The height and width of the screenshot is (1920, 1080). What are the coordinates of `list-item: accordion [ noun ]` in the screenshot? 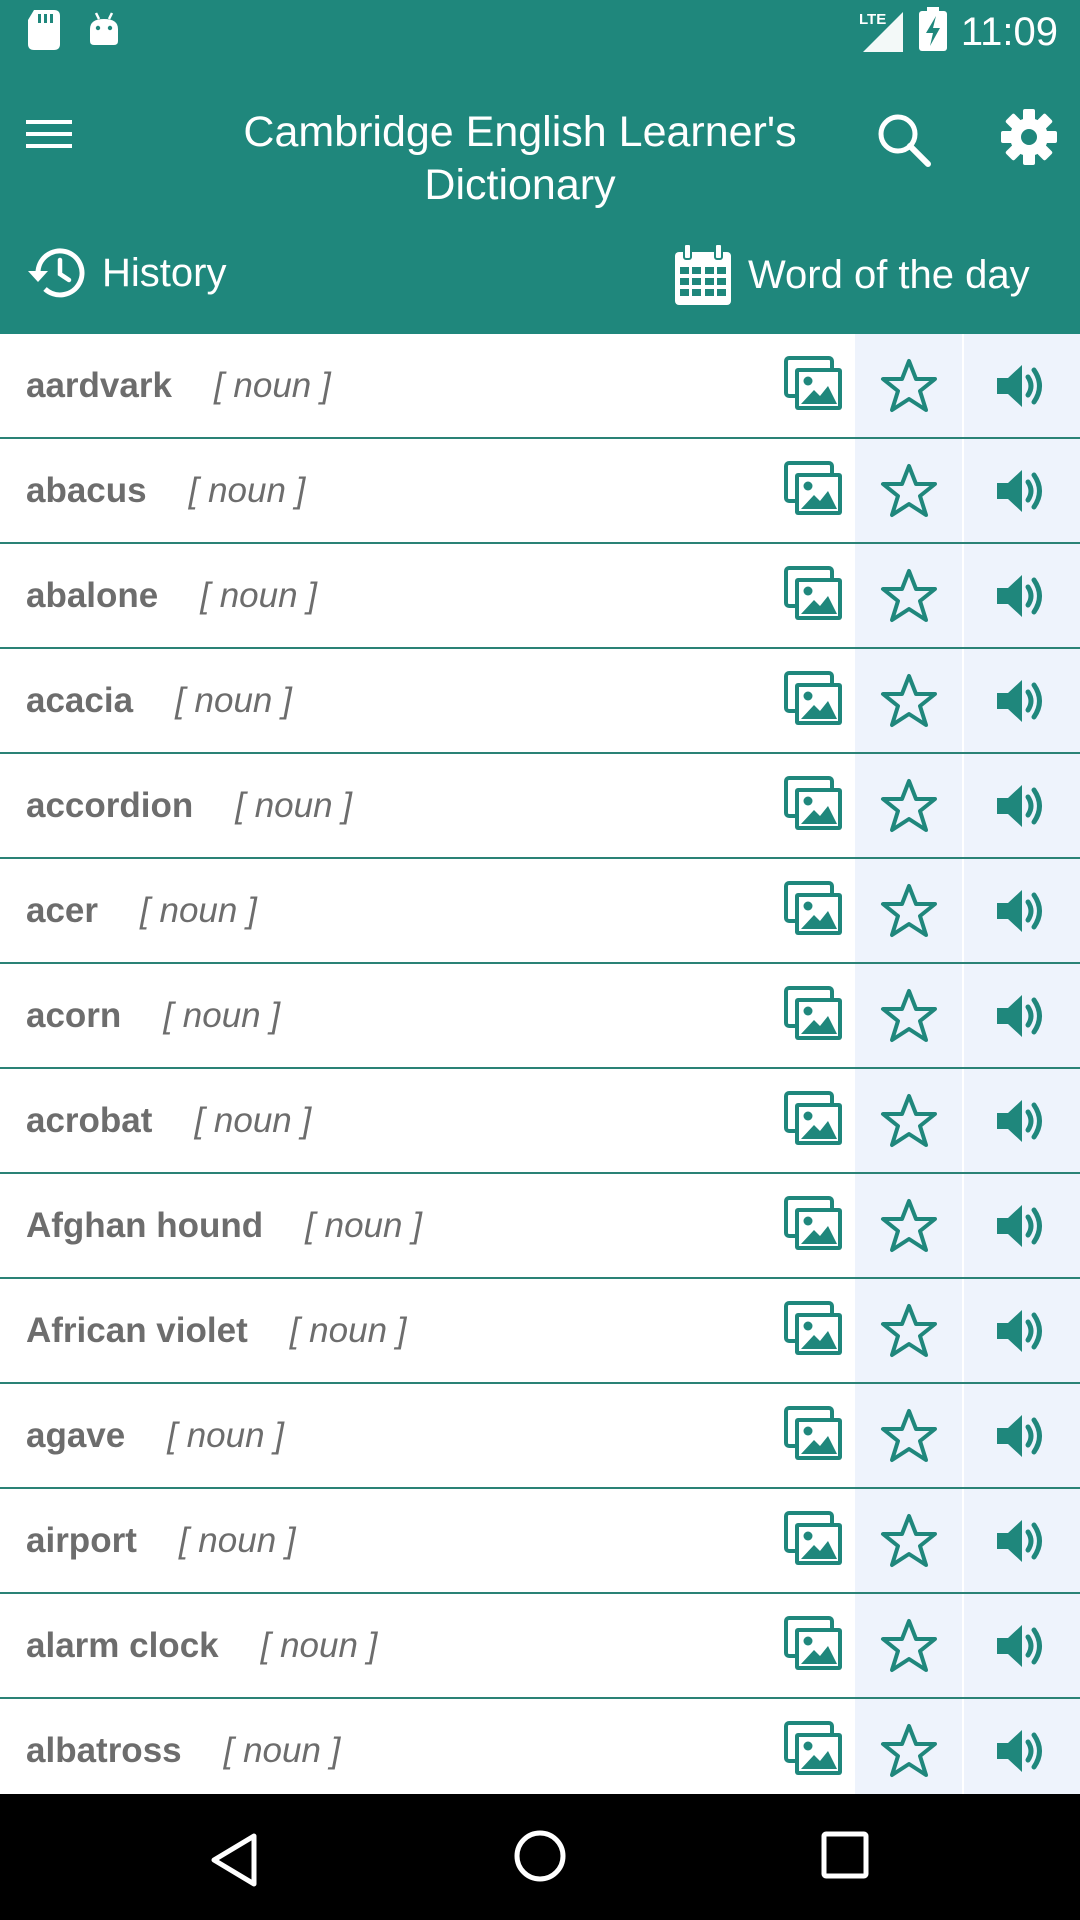 It's located at (540, 806).